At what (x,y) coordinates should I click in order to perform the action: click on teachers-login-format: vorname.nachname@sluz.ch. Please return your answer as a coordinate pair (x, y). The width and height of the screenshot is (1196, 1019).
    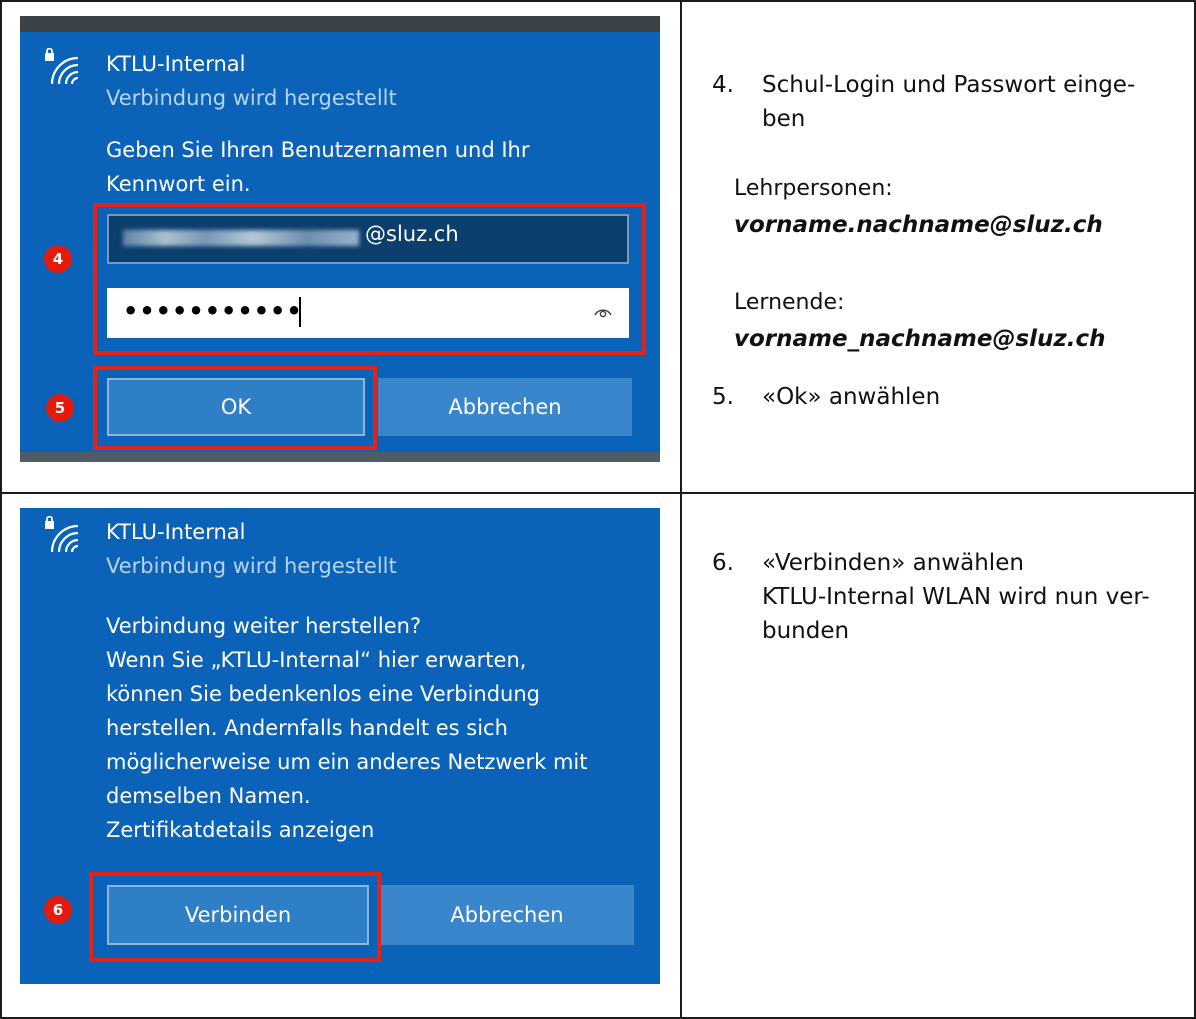
    Looking at the image, I should click on (918, 225).